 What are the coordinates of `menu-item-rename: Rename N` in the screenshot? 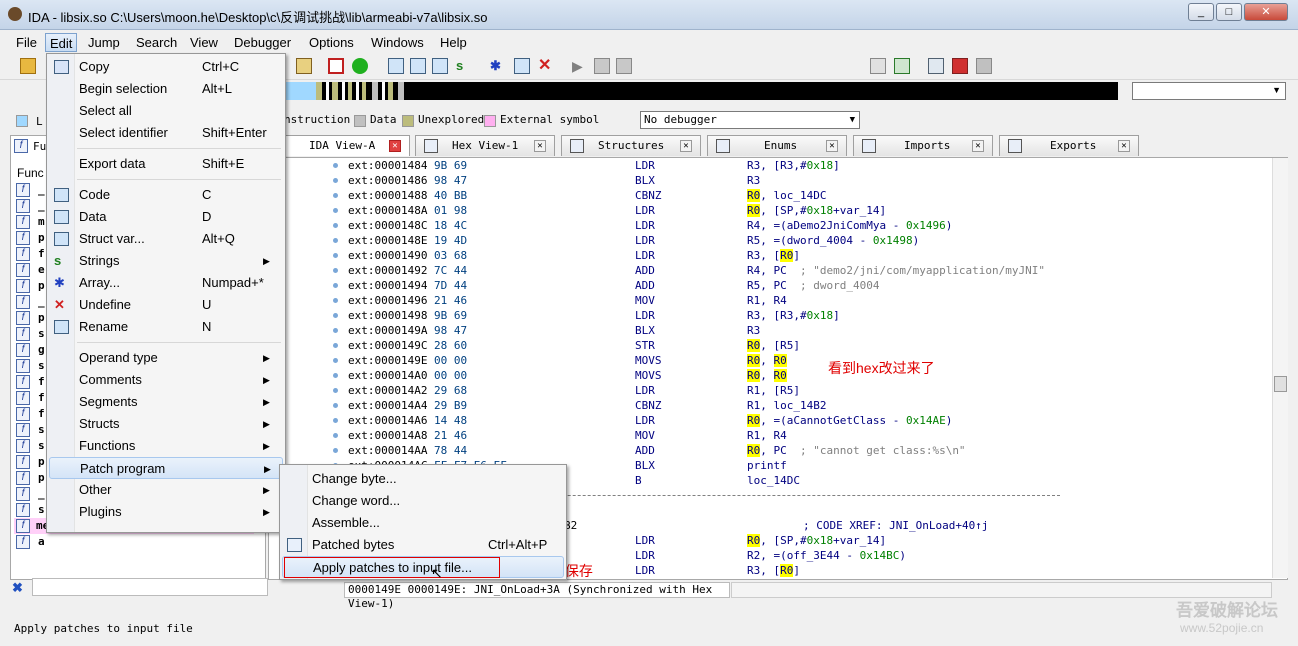 It's located at (166, 327).